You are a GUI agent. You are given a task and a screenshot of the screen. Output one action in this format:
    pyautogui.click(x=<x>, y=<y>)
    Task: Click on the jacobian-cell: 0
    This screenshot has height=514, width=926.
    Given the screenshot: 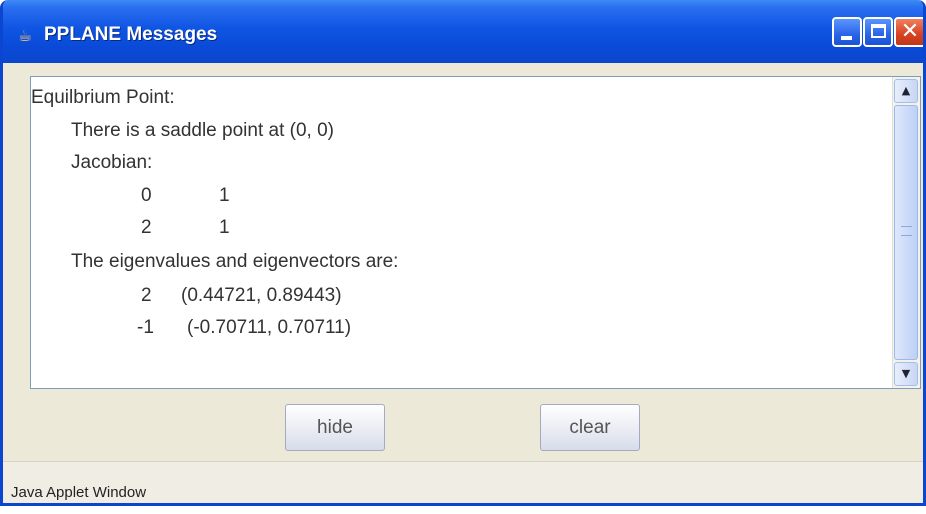 What is the action you would take?
    pyautogui.click(x=146, y=195)
    